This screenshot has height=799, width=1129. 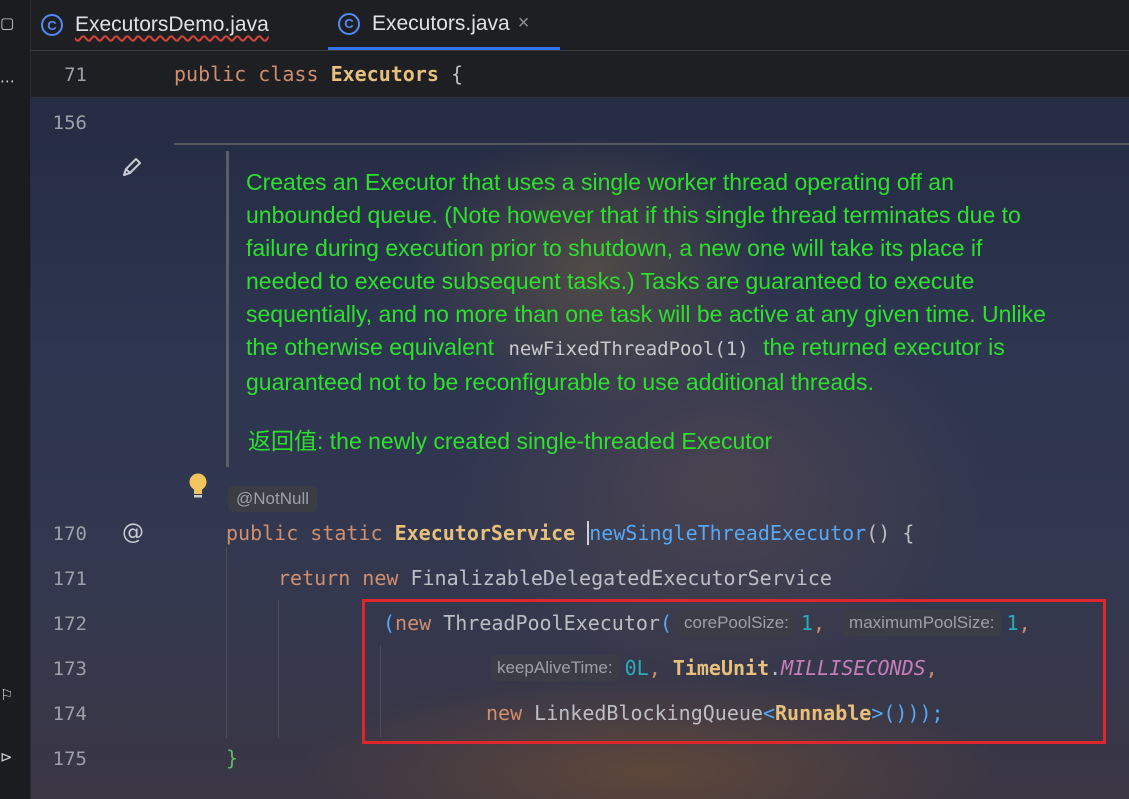 What do you see at coordinates (172, 24) in the screenshot?
I see `tab-label: ExecutorsDemo.java` at bounding box center [172, 24].